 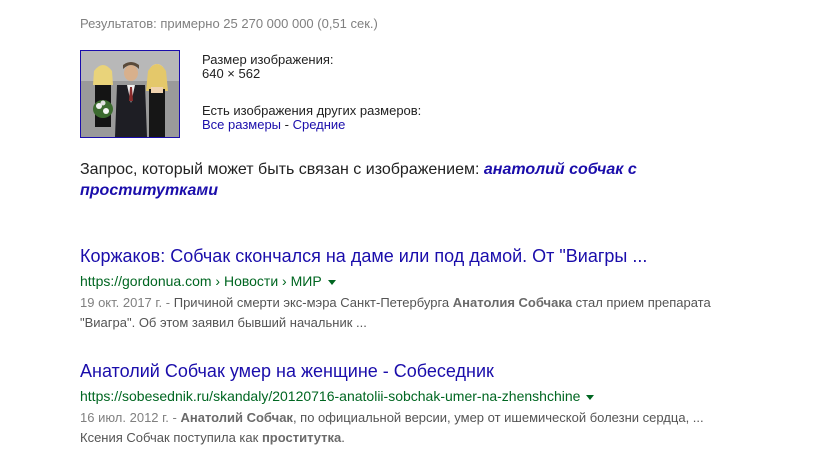 What do you see at coordinates (201, 281) in the screenshot?
I see `result-url-text: https://gordonua.com › Новости › МИР` at bounding box center [201, 281].